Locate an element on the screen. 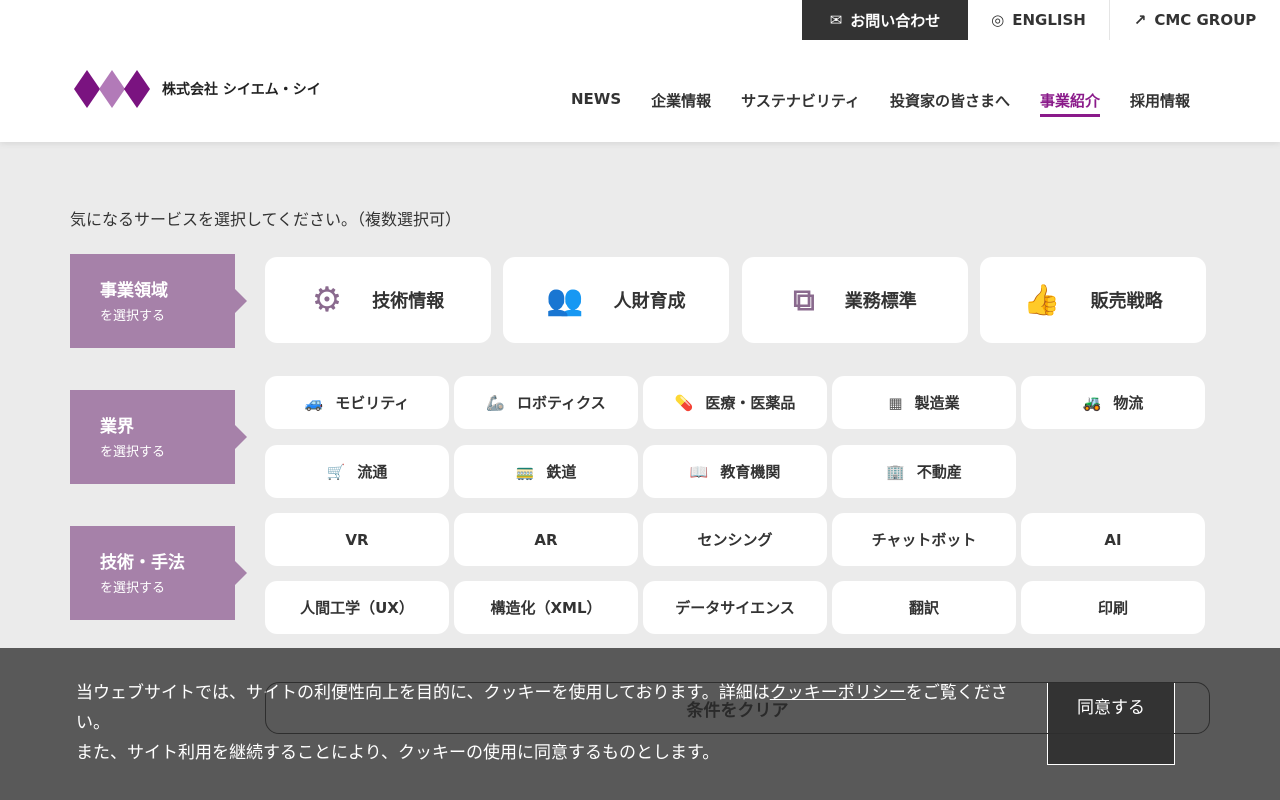 This screenshot has width=1280, height=800. industry-realestate: 🏢 不動産 is located at coordinates (924, 471).